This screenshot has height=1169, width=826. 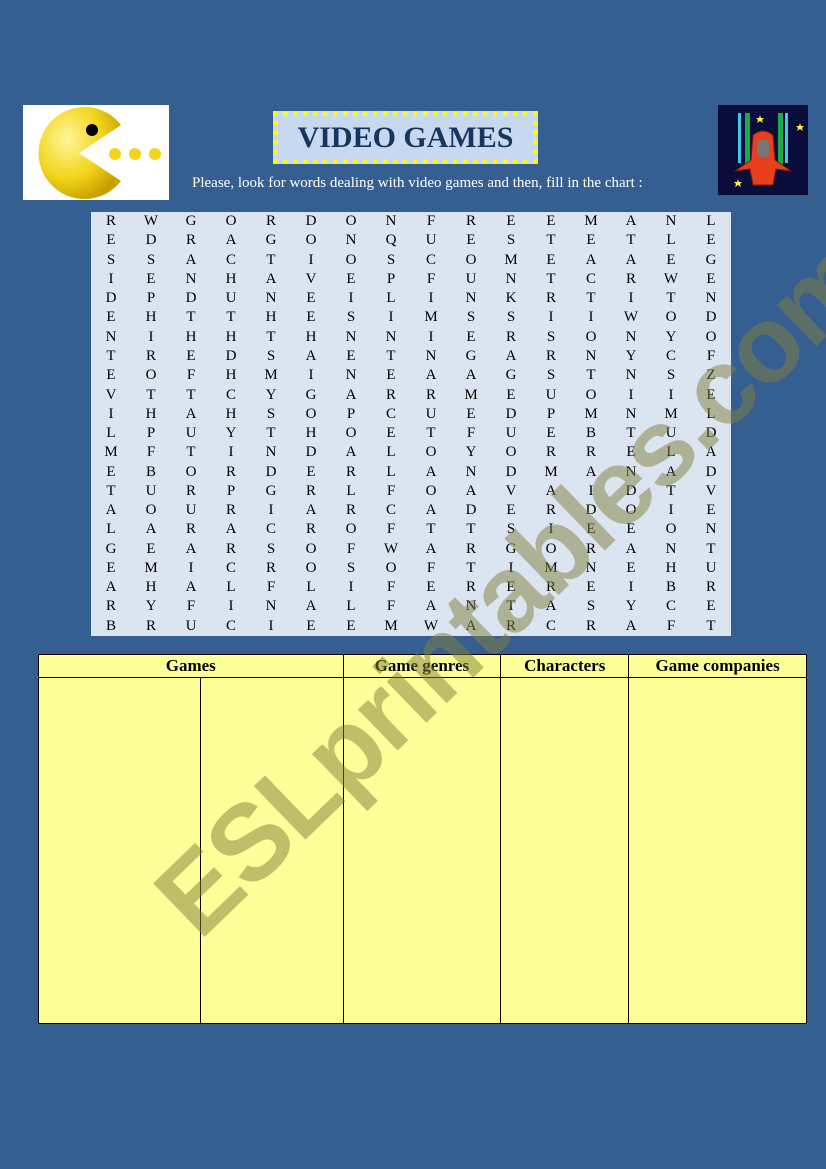 I want to click on grid-row: TURPGRLFOAVAIDTV, so click(x=411, y=491).